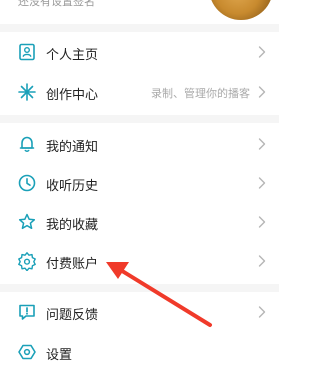 The width and height of the screenshot is (320, 387). What do you see at coordinates (139, 312) in the screenshot?
I see `menu-item-feedback: 问题反馈` at bounding box center [139, 312].